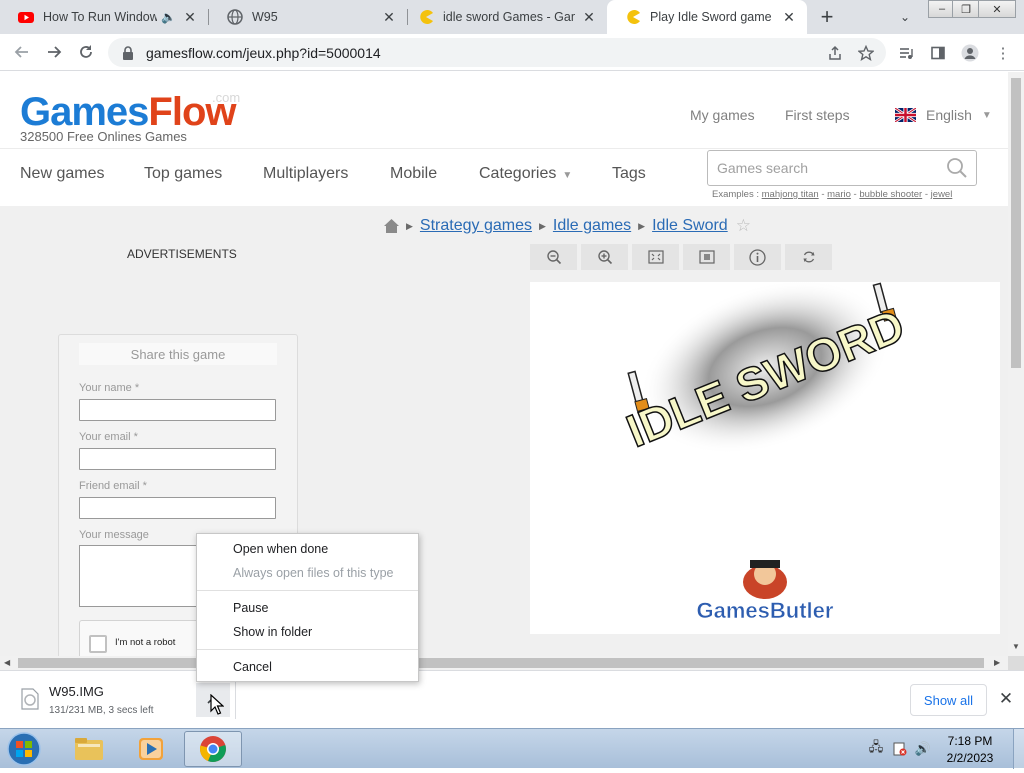 The width and height of the screenshot is (1024, 773). I want to click on chevron-down-icon: ▼, so click(986, 115).